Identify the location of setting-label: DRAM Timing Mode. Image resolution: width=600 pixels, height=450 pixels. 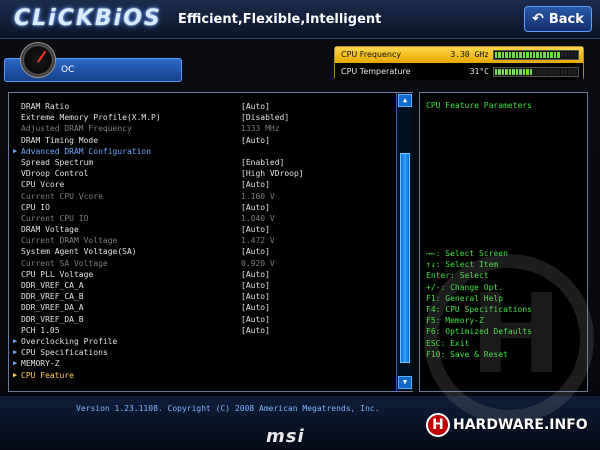
(60, 140).